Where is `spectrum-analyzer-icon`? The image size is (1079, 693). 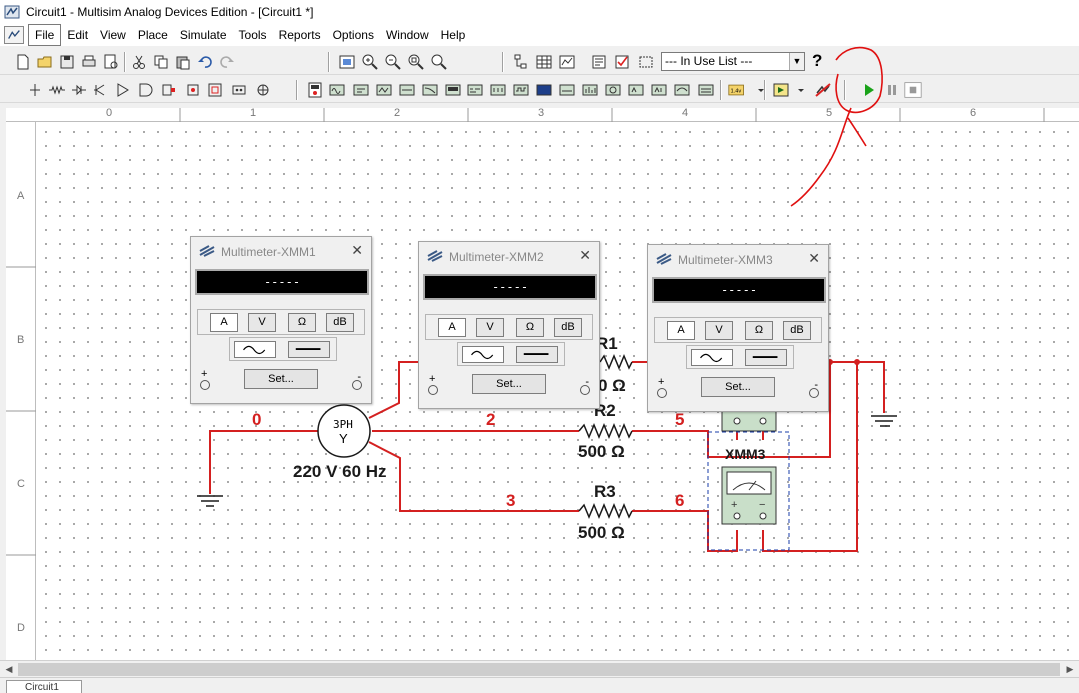
spectrum-analyzer-icon is located at coordinates (590, 90).